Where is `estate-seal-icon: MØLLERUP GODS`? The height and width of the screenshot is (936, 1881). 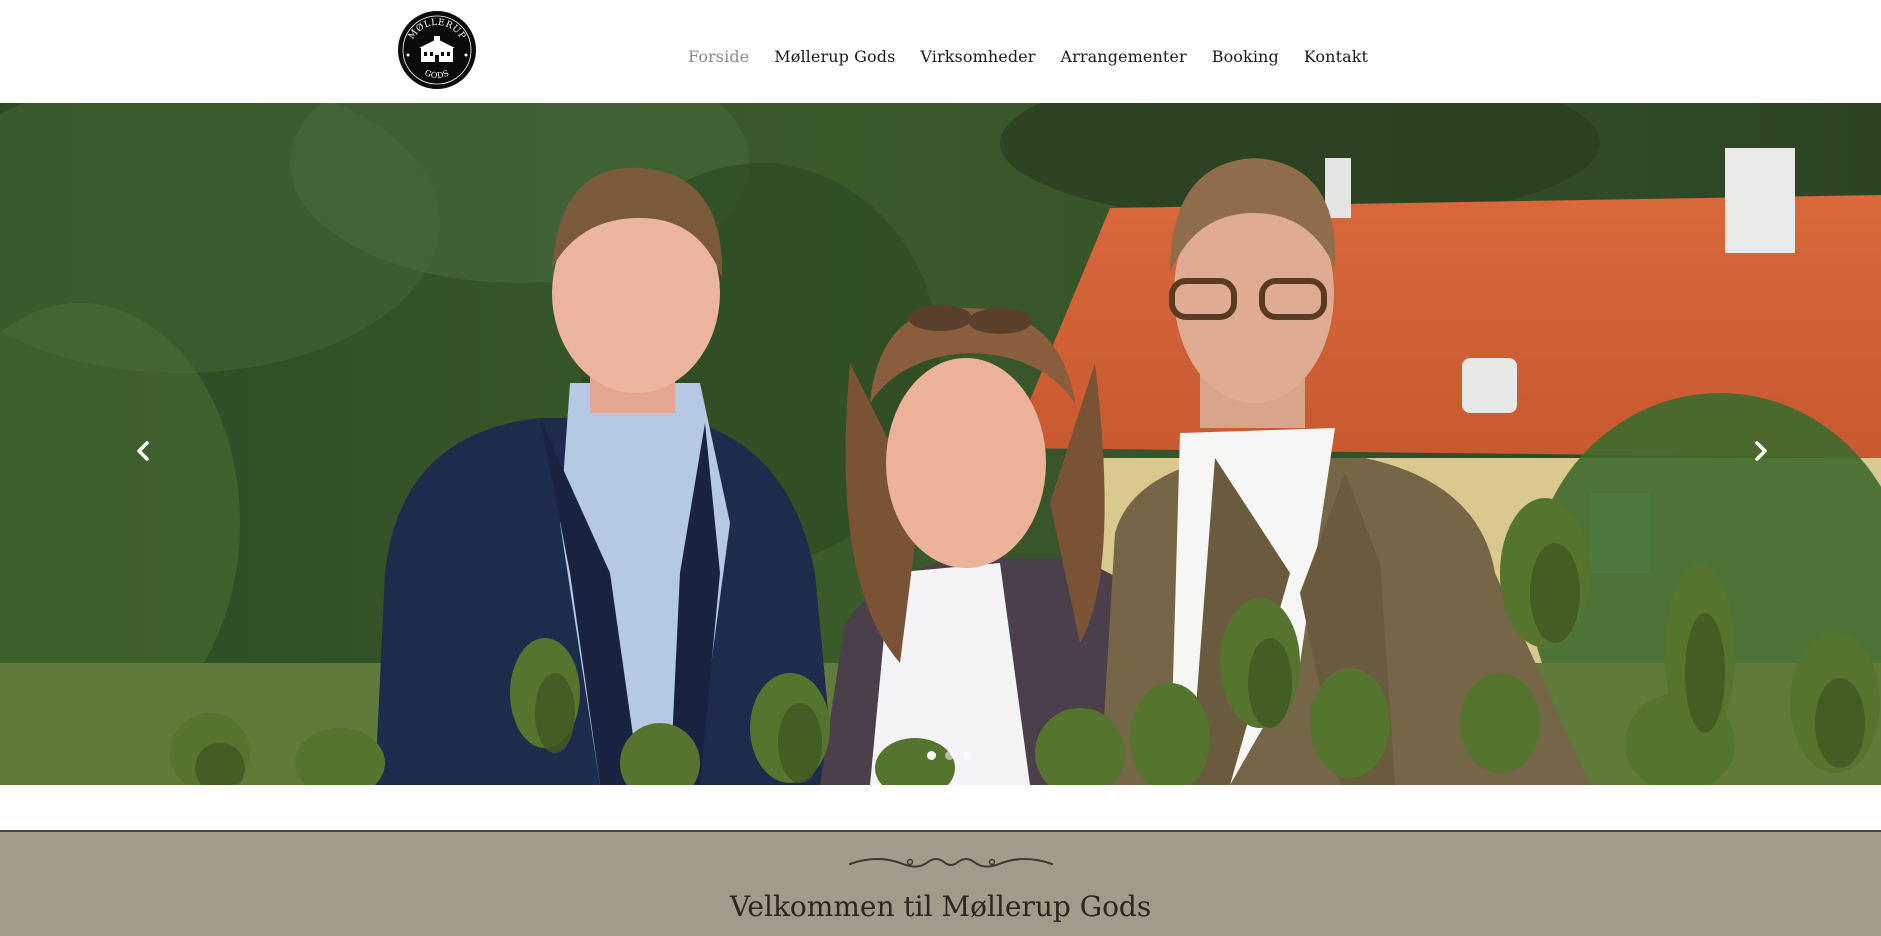
estate-seal-icon: MØLLERUP GODS is located at coordinates (437, 50).